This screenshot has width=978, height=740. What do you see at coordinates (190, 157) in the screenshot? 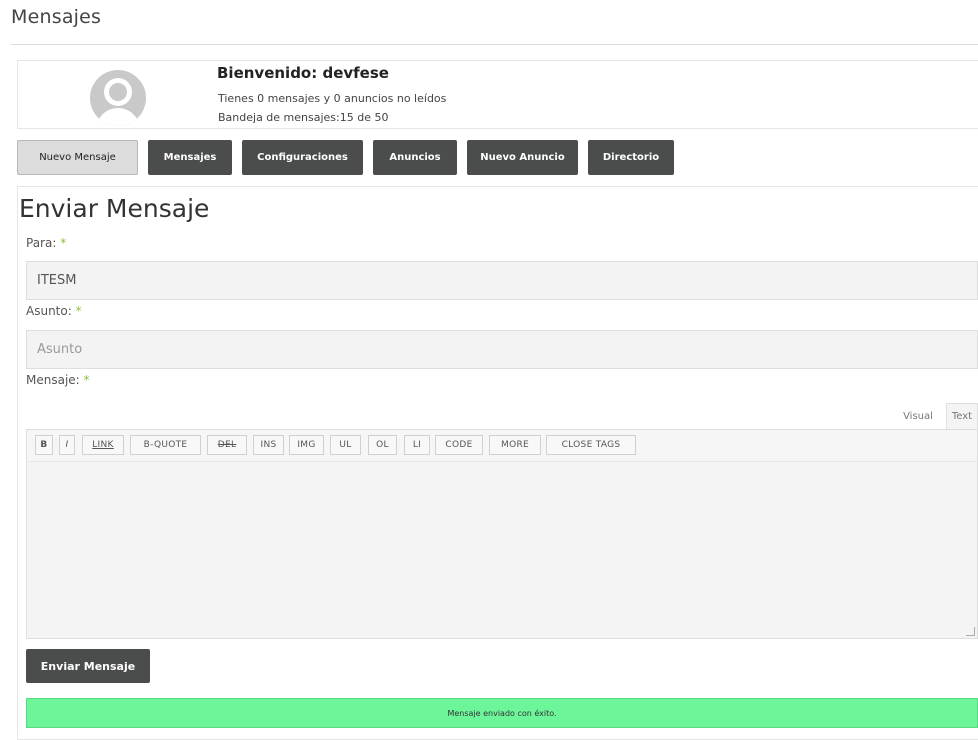
I see `tab-mensajes: Mensajes` at bounding box center [190, 157].